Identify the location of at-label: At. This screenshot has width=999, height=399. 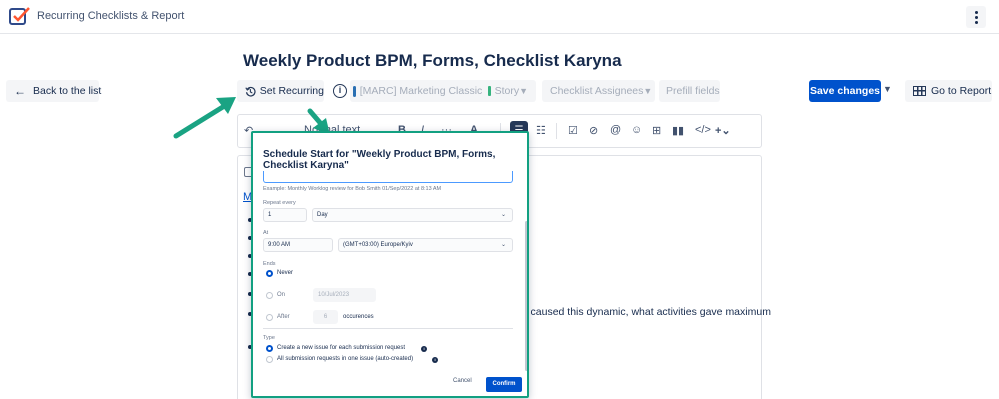
(266, 233).